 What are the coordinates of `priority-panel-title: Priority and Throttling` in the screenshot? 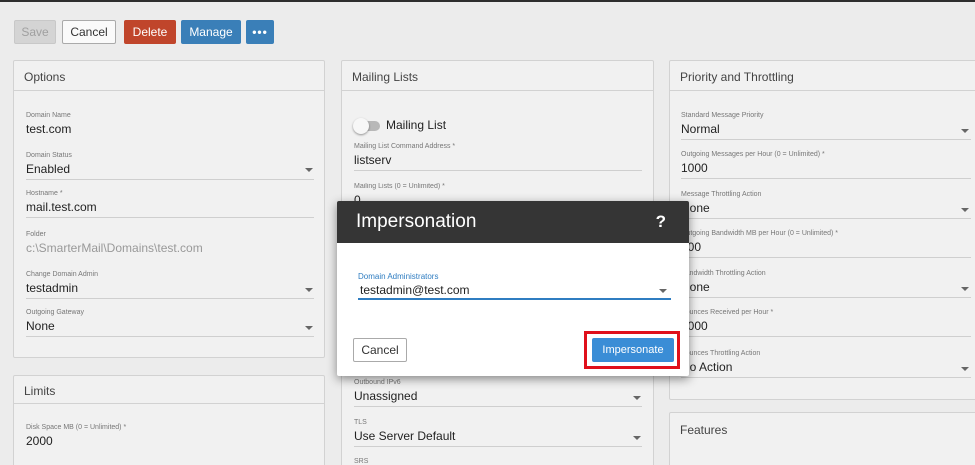 It's located at (822, 76).